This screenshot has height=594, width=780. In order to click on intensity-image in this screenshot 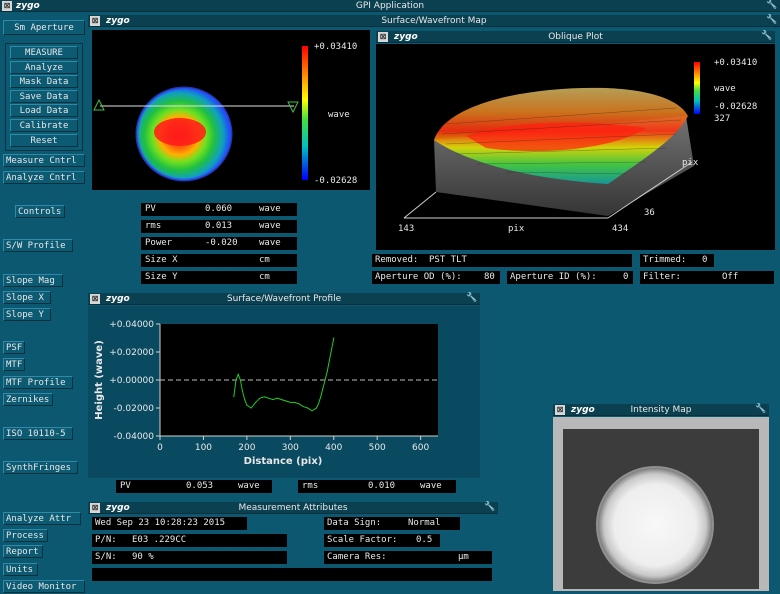, I will do `click(661, 504)`.